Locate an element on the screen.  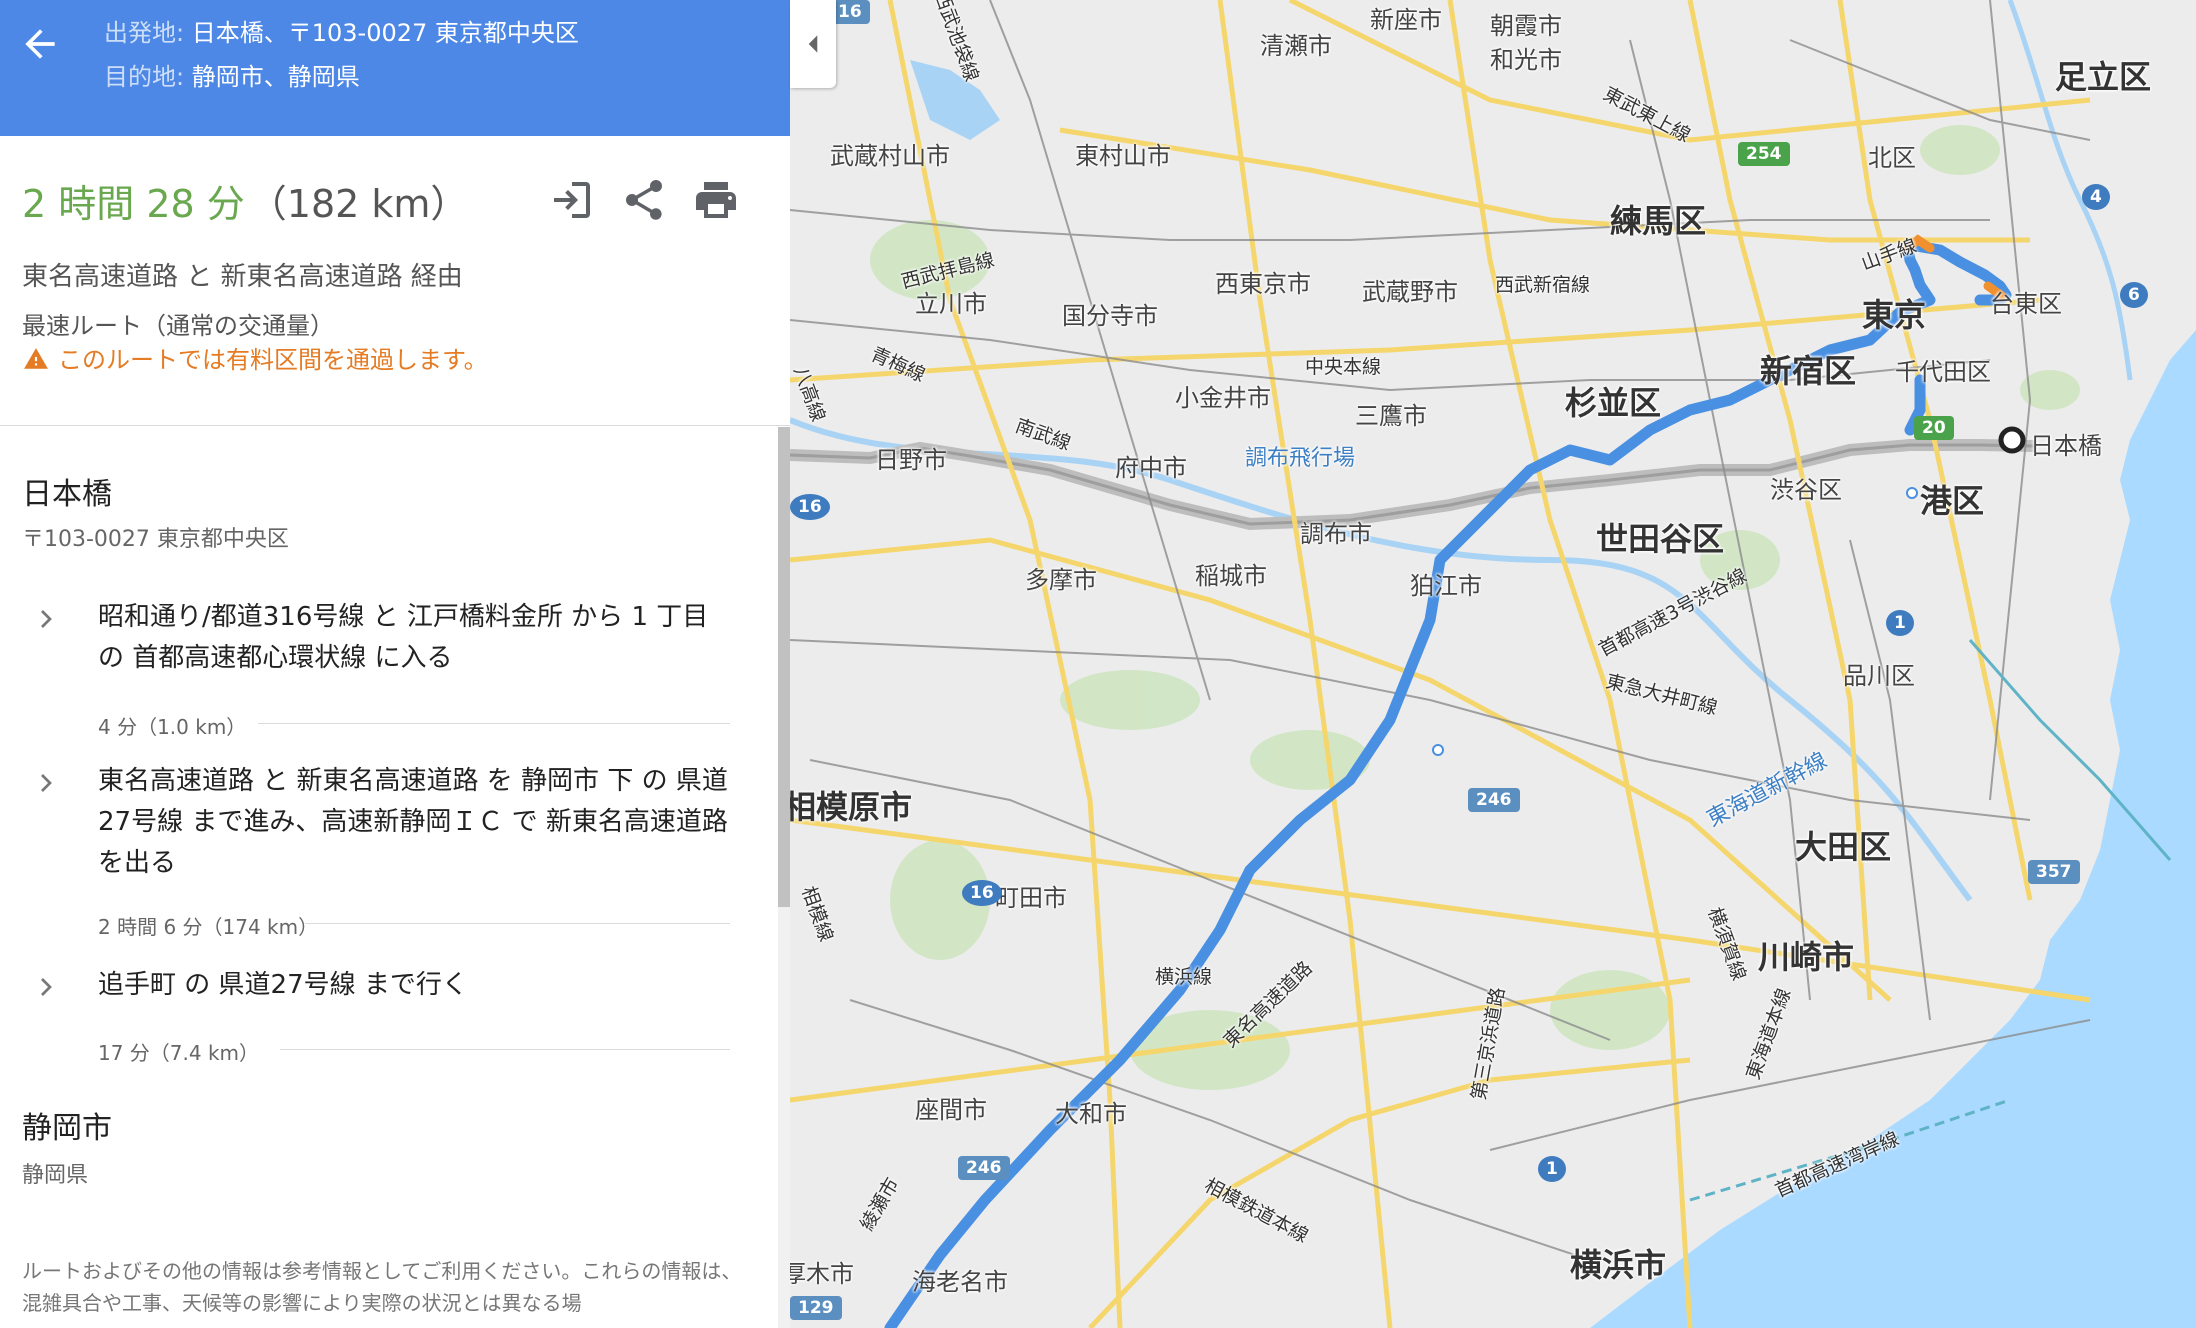
panel-scrollbar-thumb is located at coordinates (784, 667).